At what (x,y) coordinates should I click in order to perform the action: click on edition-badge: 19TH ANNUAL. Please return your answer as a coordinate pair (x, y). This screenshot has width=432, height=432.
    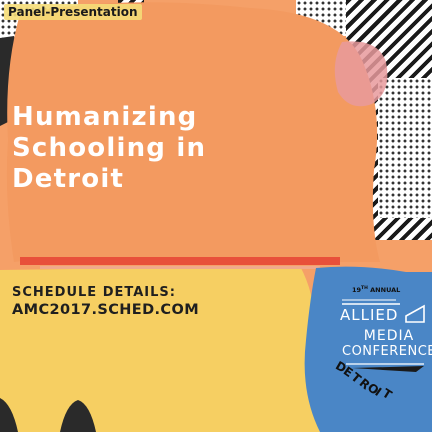
    Looking at the image, I should click on (376, 290).